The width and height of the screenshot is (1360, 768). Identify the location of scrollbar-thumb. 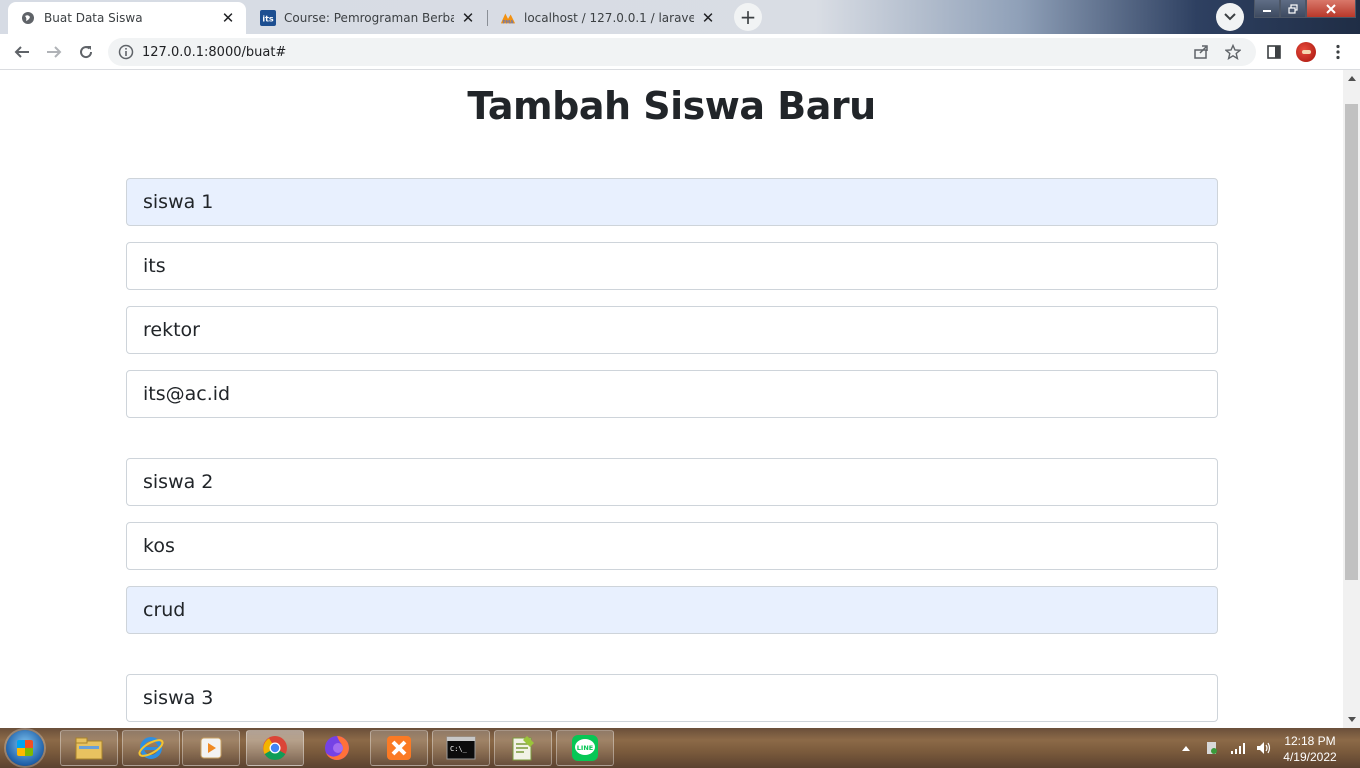
(1351, 342).